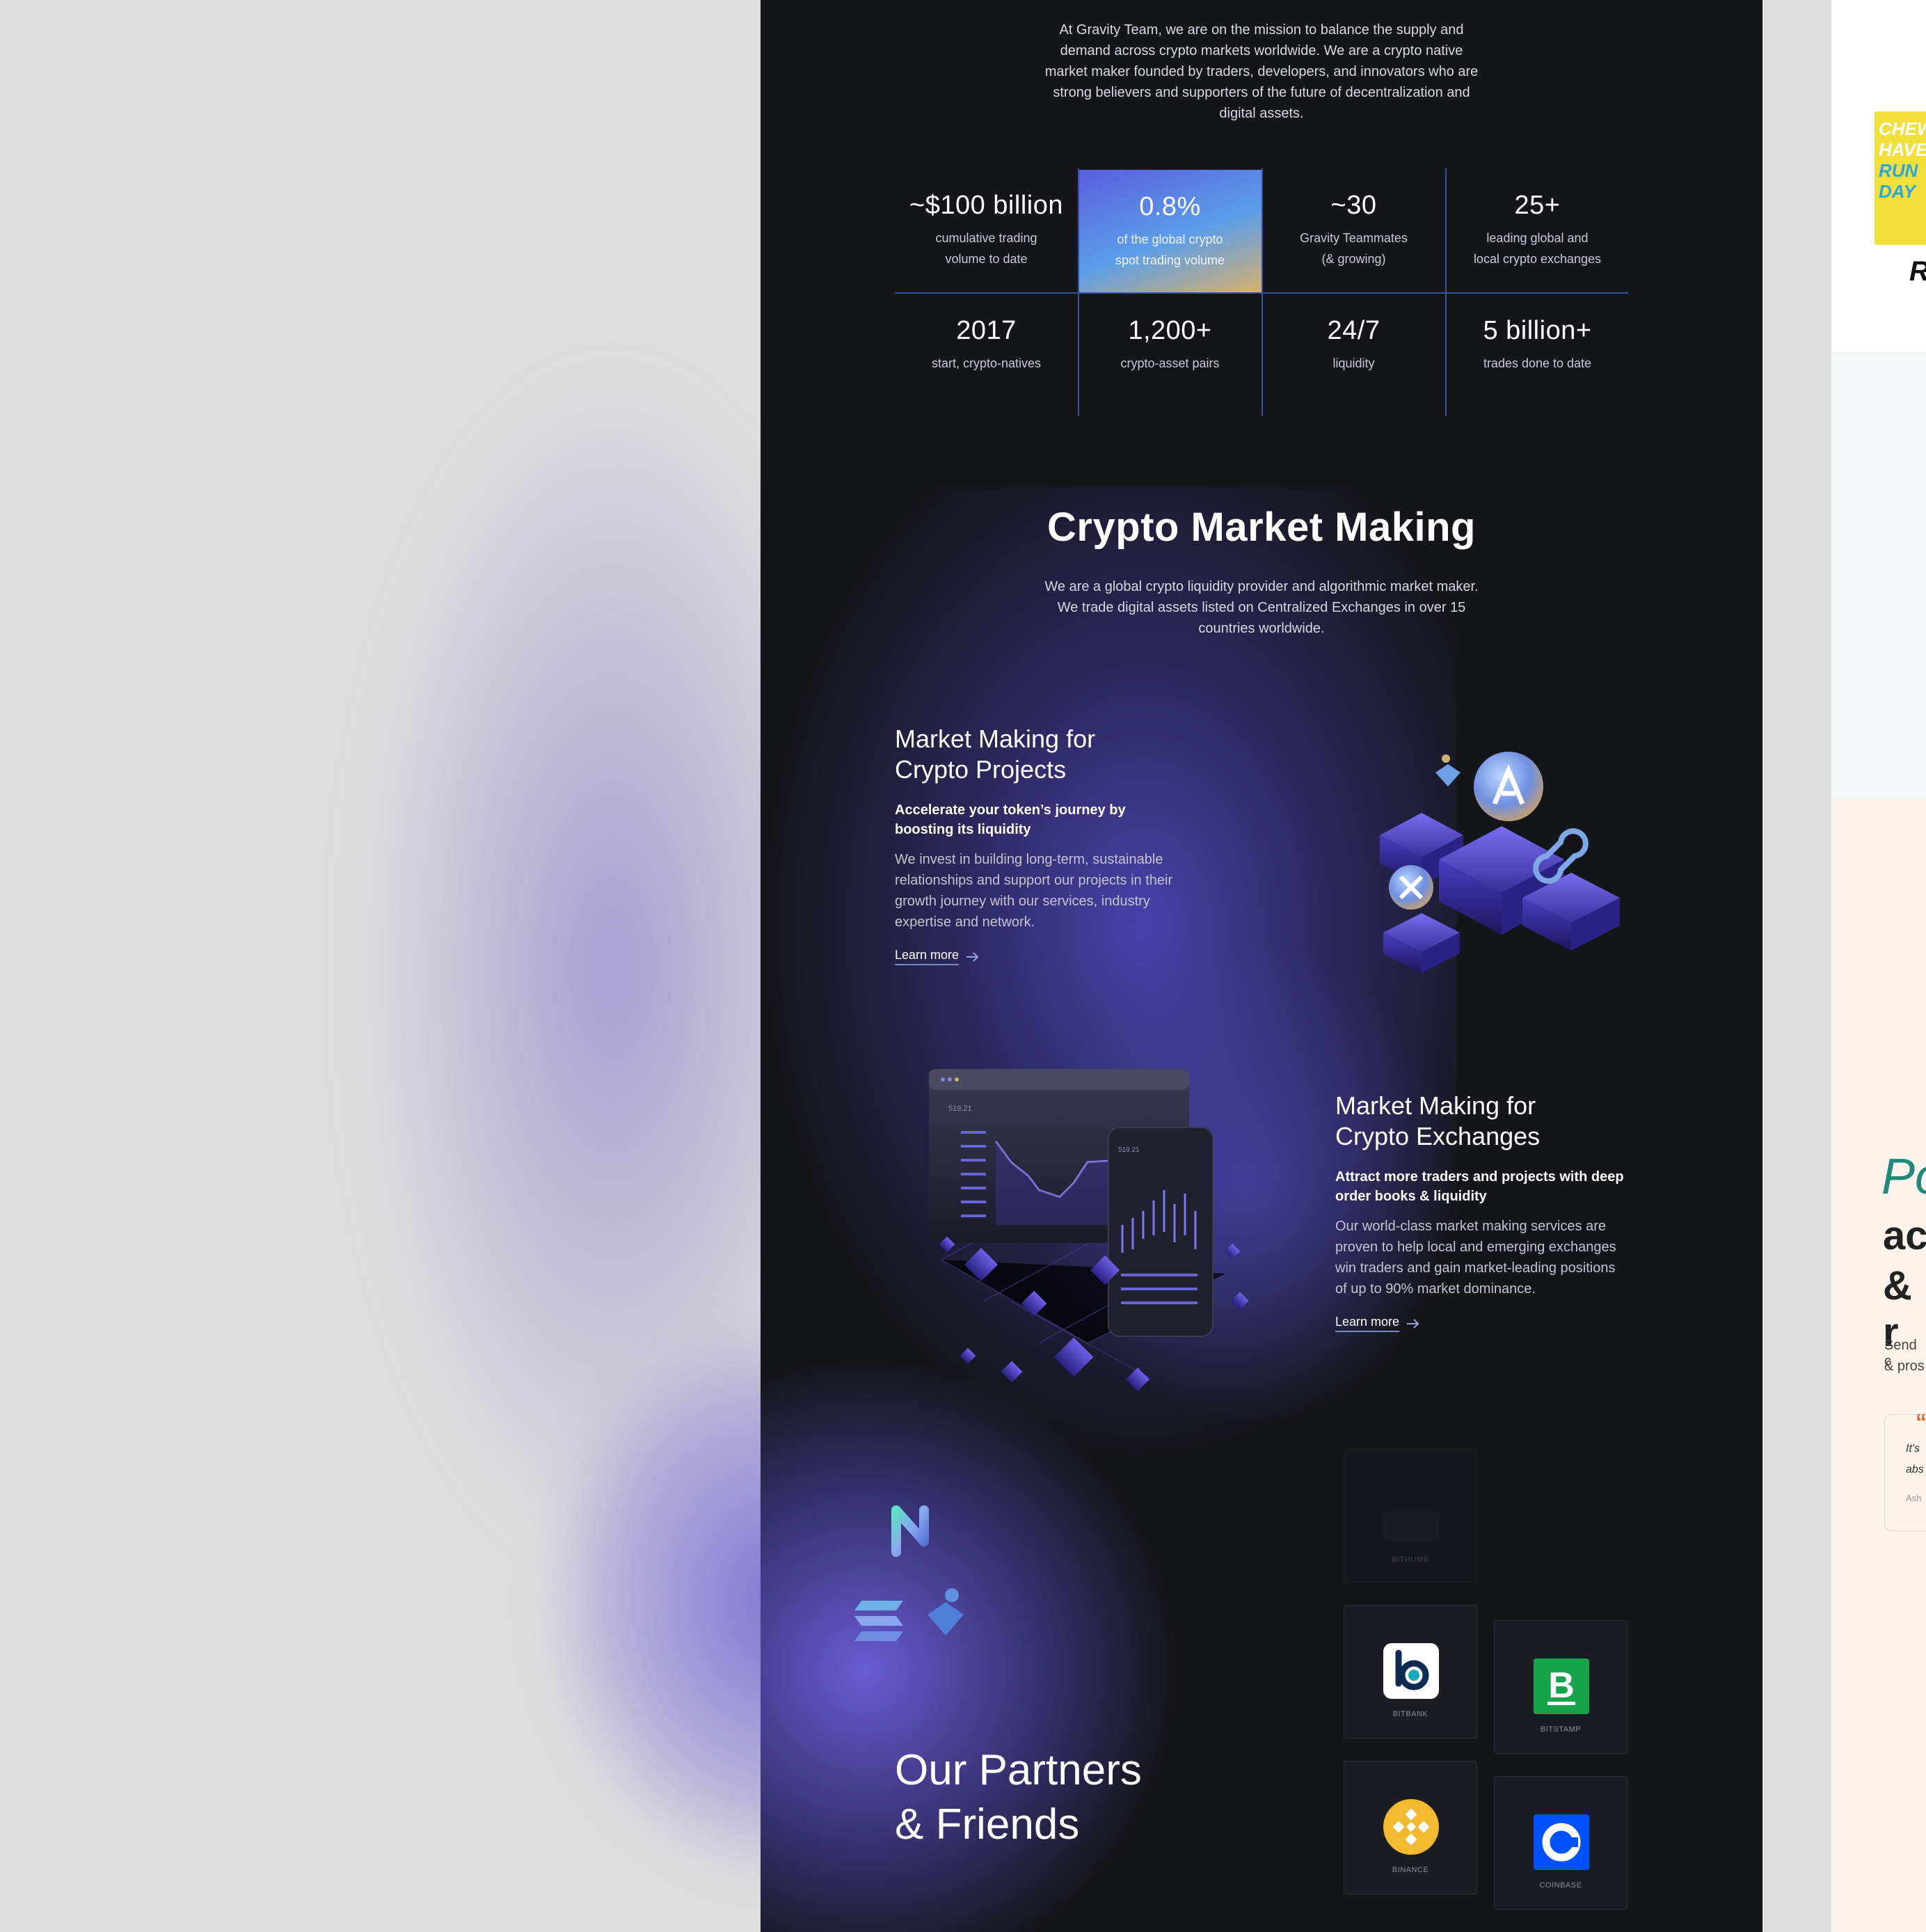 Image resolution: width=1926 pixels, height=1932 pixels. Describe the element at coordinates (910, 1531) in the screenshot. I see `near-icon` at that location.